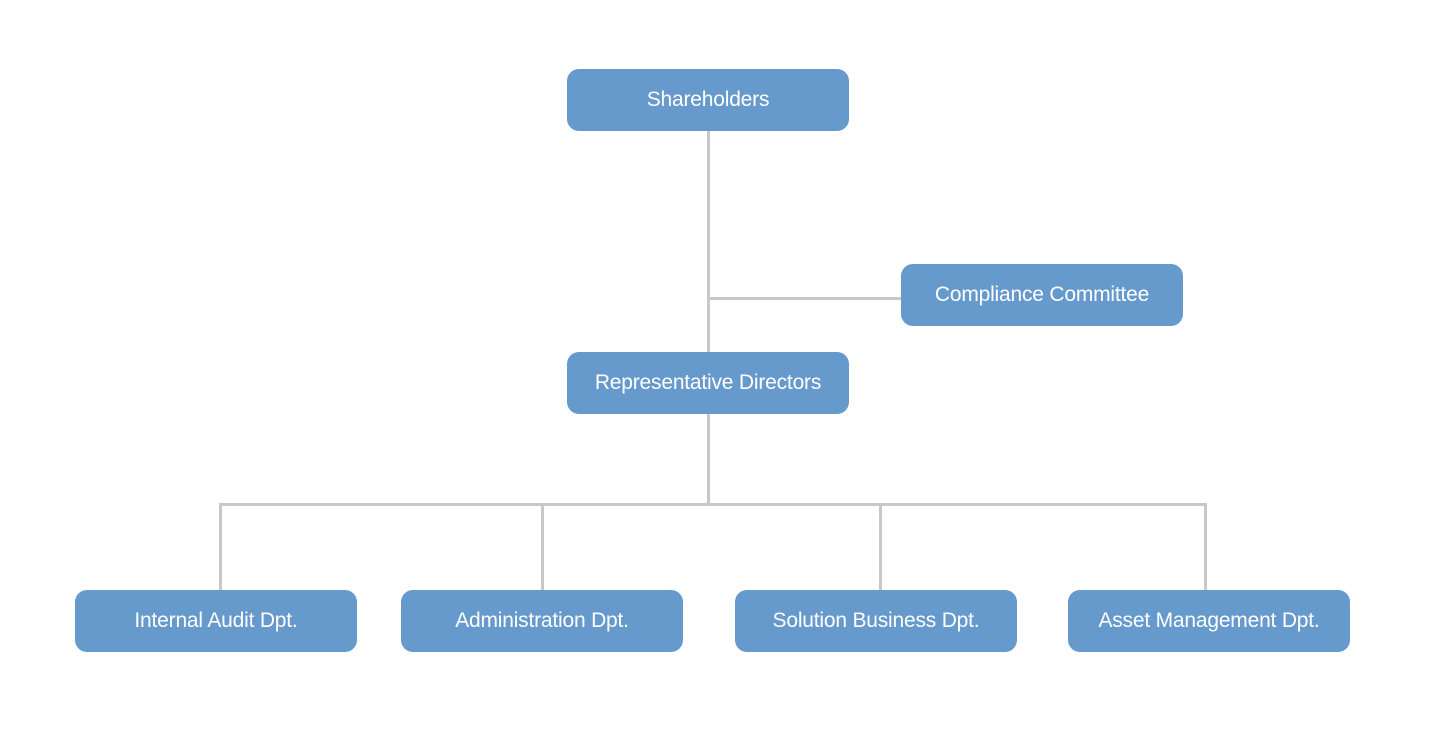  I want to click on node-solution-business-dpt: Solution Business Dpt., so click(876, 621).